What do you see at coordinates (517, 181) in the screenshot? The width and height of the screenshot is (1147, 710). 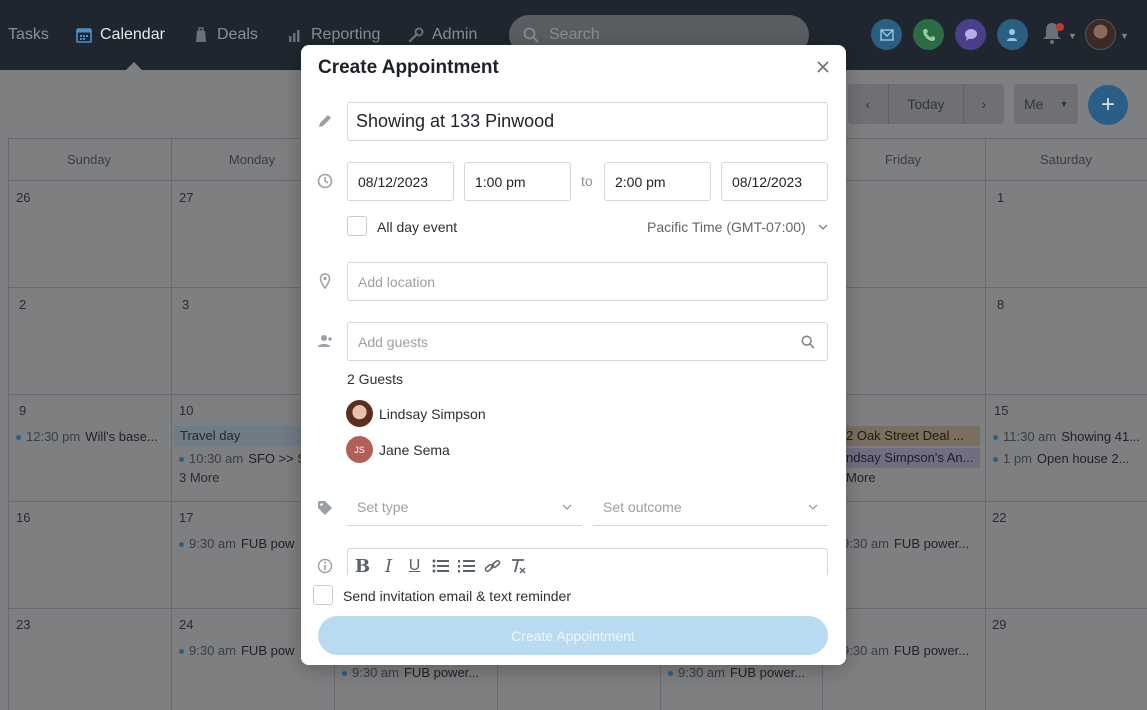 I see `start-time-input: 1:00 pm` at bounding box center [517, 181].